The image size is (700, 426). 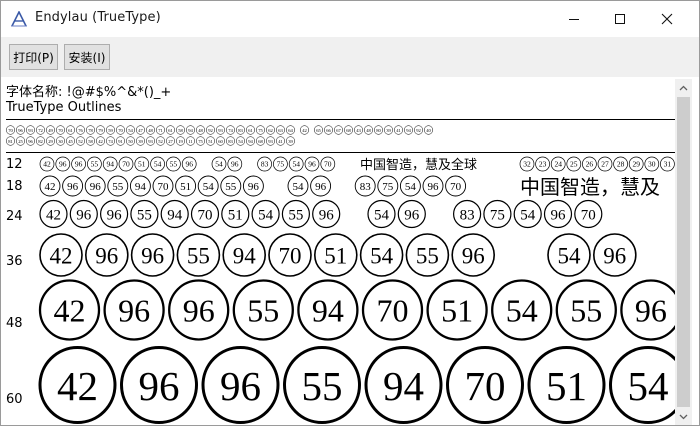 I want to click on circled-glyph: 92, so click(x=418, y=130).